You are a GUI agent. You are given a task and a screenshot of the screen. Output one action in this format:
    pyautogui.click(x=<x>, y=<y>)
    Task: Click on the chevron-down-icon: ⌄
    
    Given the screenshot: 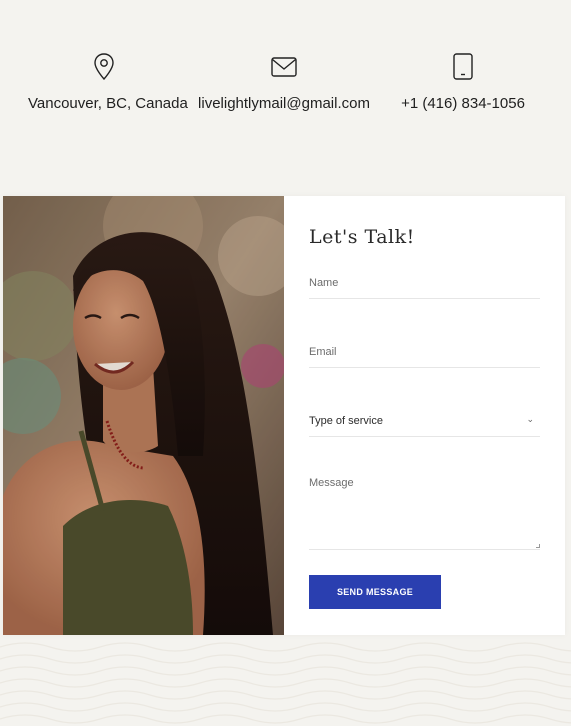 What is the action you would take?
    pyautogui.click(x=530, y=419)
    